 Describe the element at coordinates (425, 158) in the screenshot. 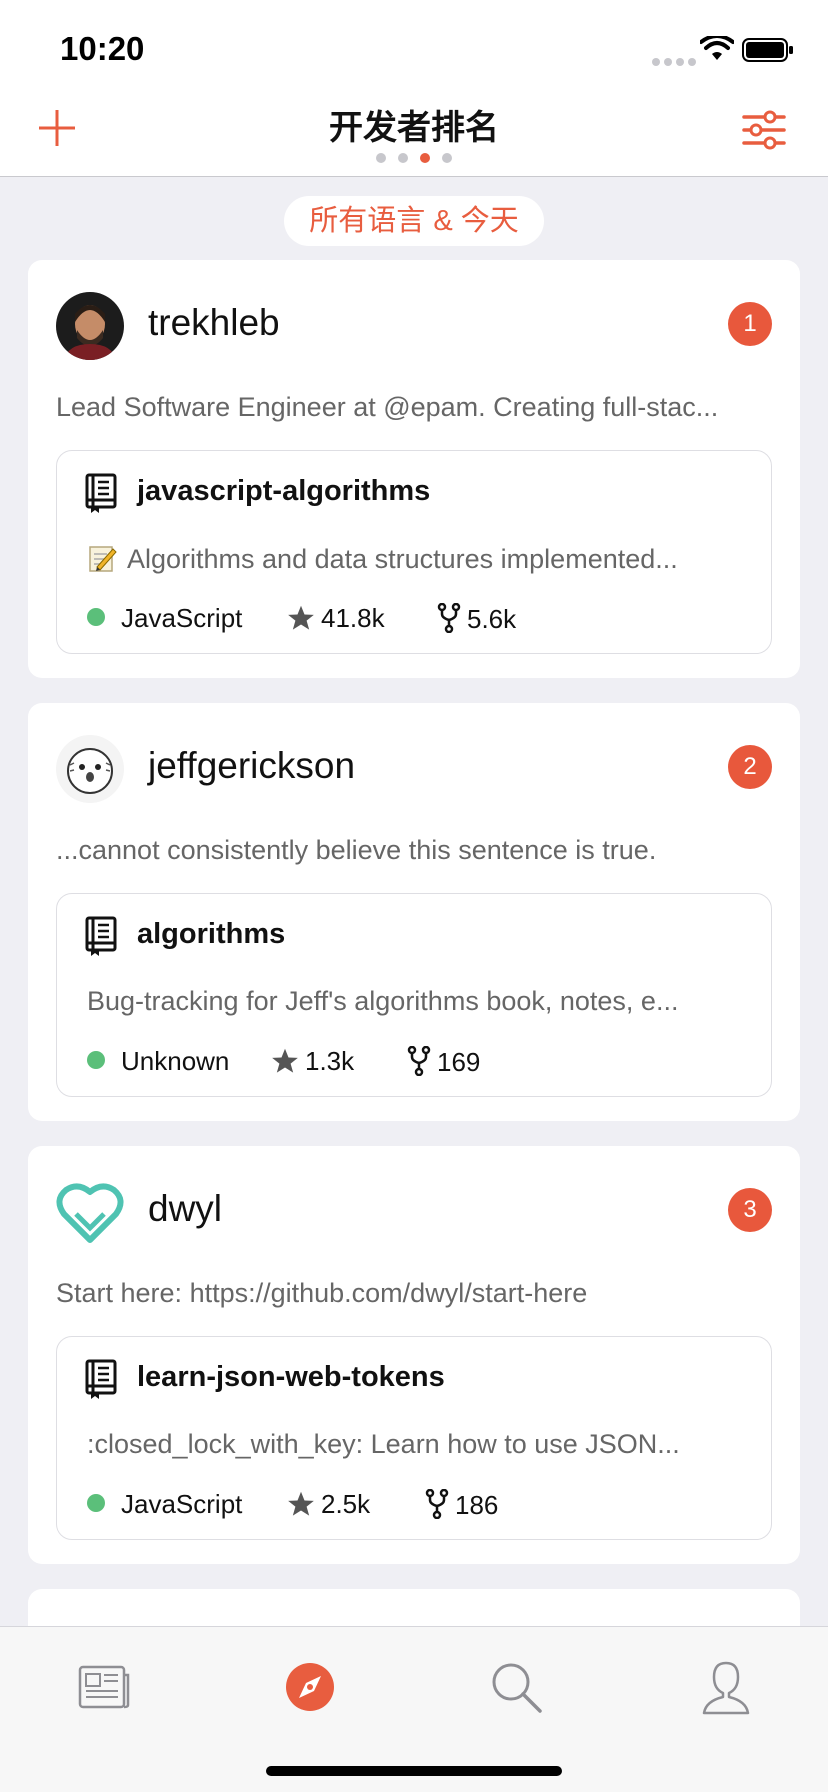

I see `page-dot-active` at that location.